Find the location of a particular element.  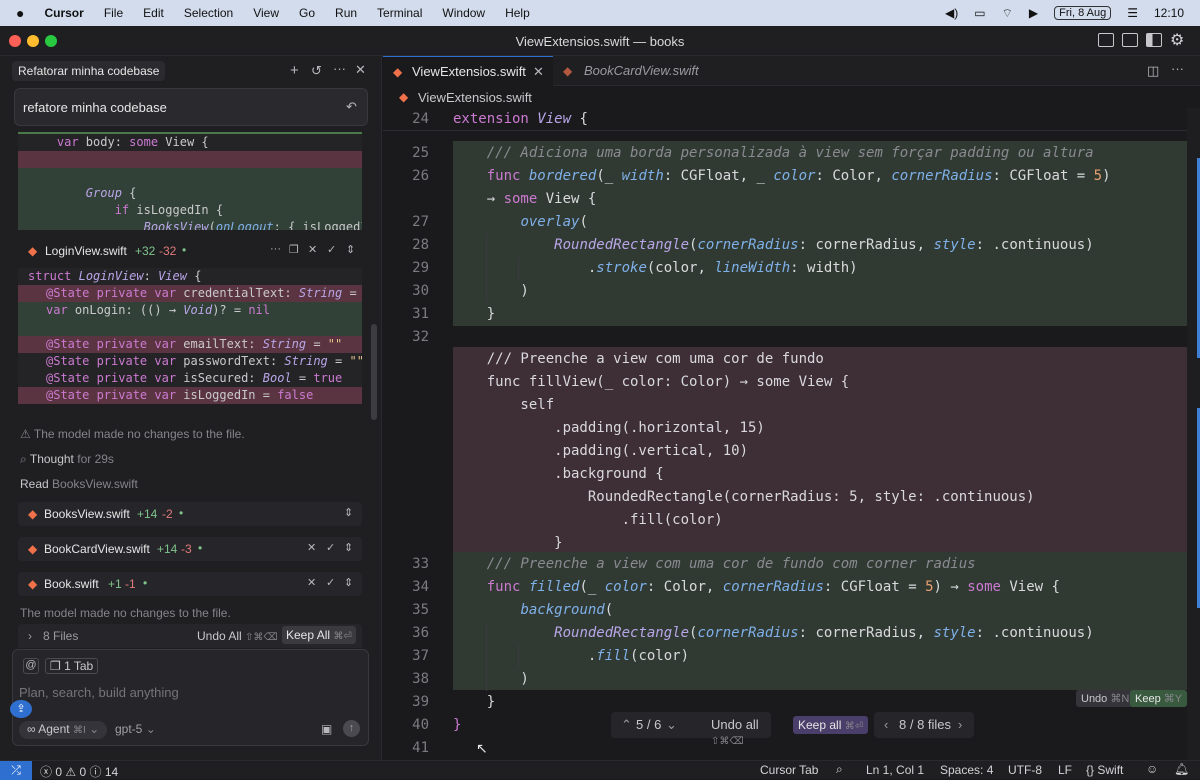

chat-scrollbar is located at coordinates (374, 372).